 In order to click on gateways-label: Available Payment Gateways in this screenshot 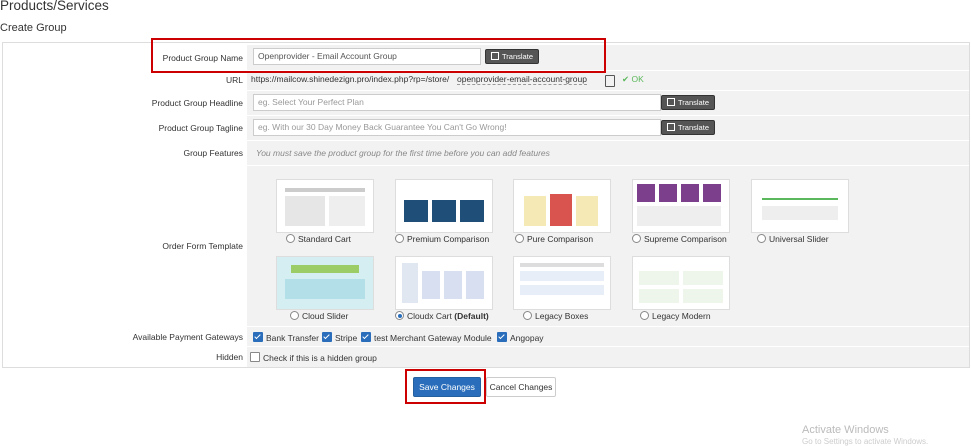, I will do `click(187, 337)`.